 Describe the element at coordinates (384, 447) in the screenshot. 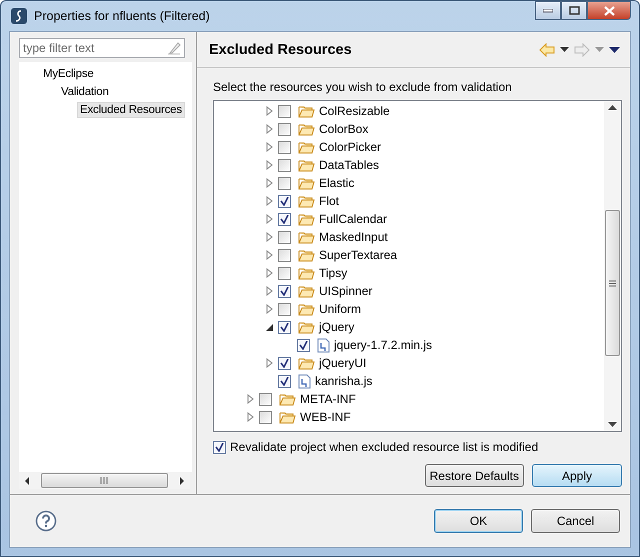

I see `checkbox-label: Revalidate project when excluded resource list is modified` at that location.